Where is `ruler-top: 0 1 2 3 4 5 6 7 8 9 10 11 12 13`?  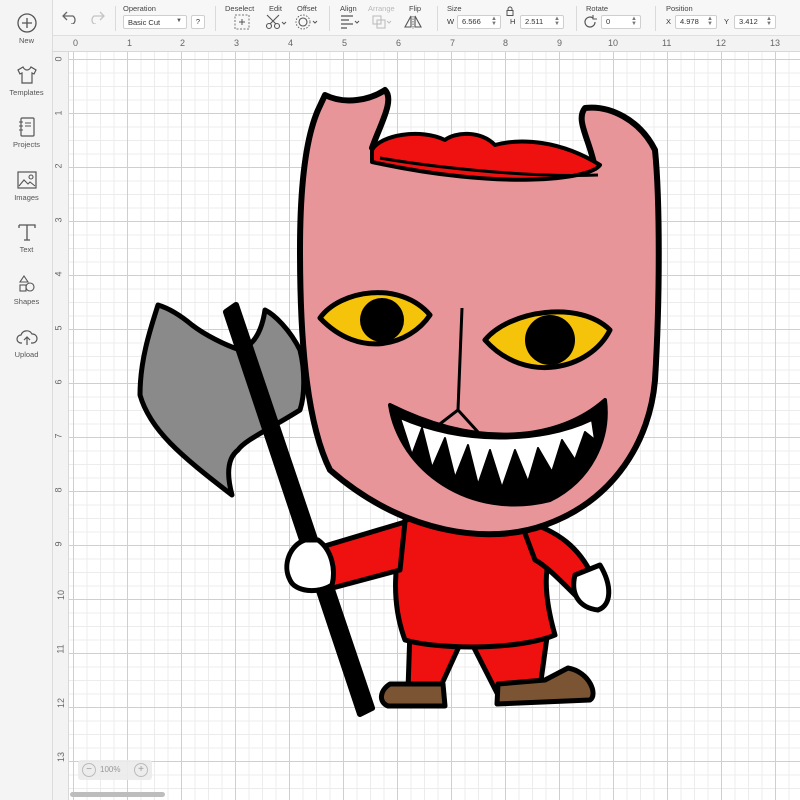
ruler-top: 0 1 2 3 4 5 6 7 8 9 10 11 12 13 is located at coordinates (426, 44).